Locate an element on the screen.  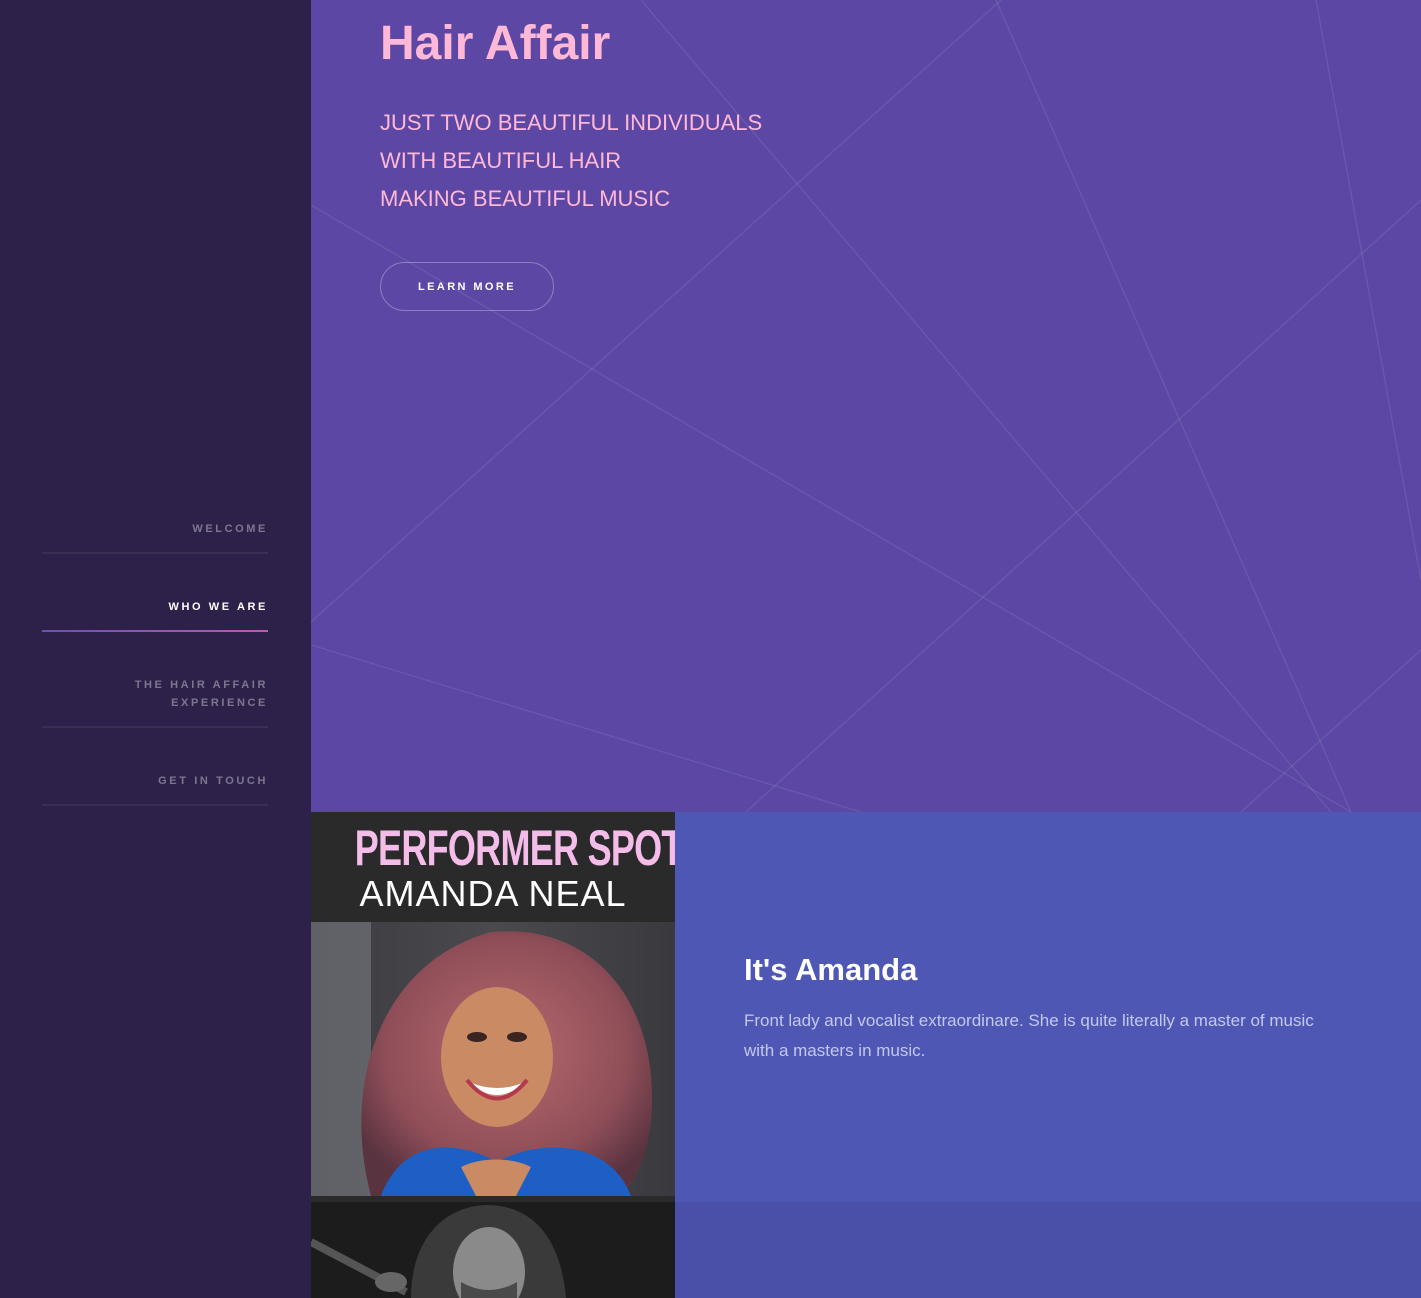
tagline-line: JUST TWO BEAUTIFUL INDIVIDUALS is located at coordinates (571, 122).